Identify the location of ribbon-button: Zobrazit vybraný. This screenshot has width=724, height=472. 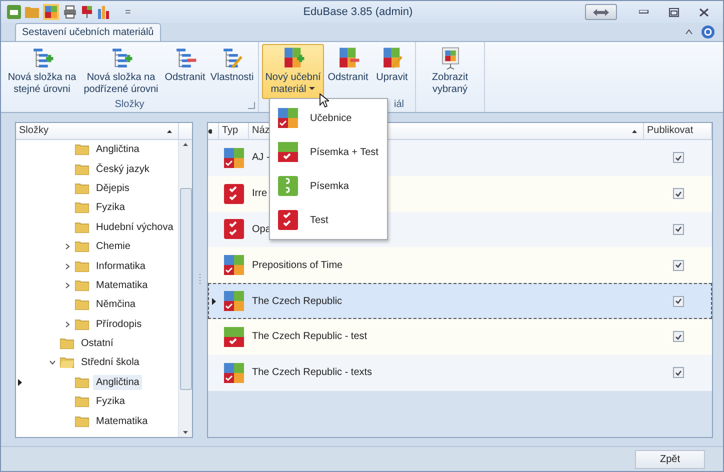
(450, 71).